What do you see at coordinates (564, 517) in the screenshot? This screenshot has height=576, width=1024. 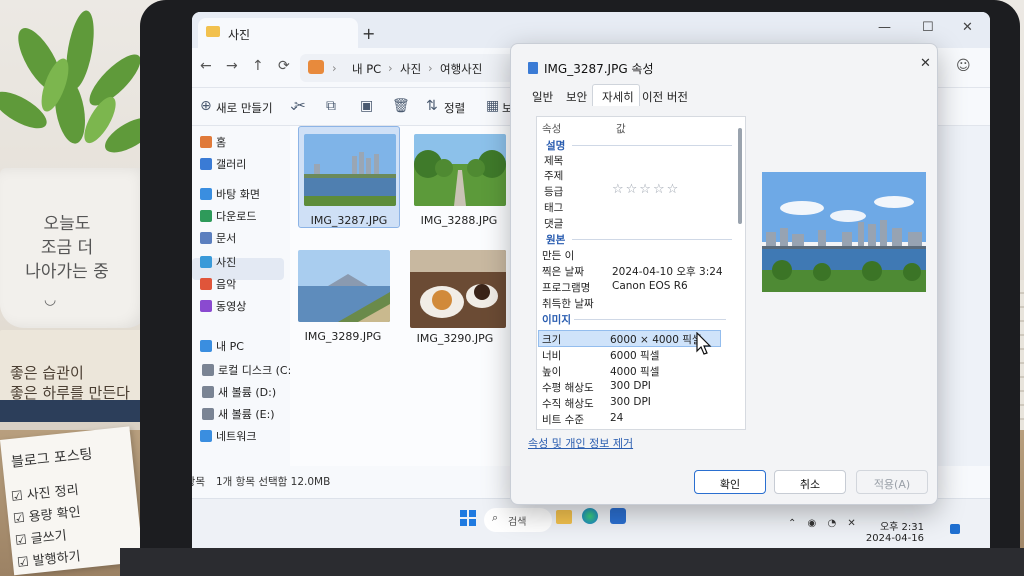 I see `file-explorer-taskbar-icon` at bounding box center [564, 517].